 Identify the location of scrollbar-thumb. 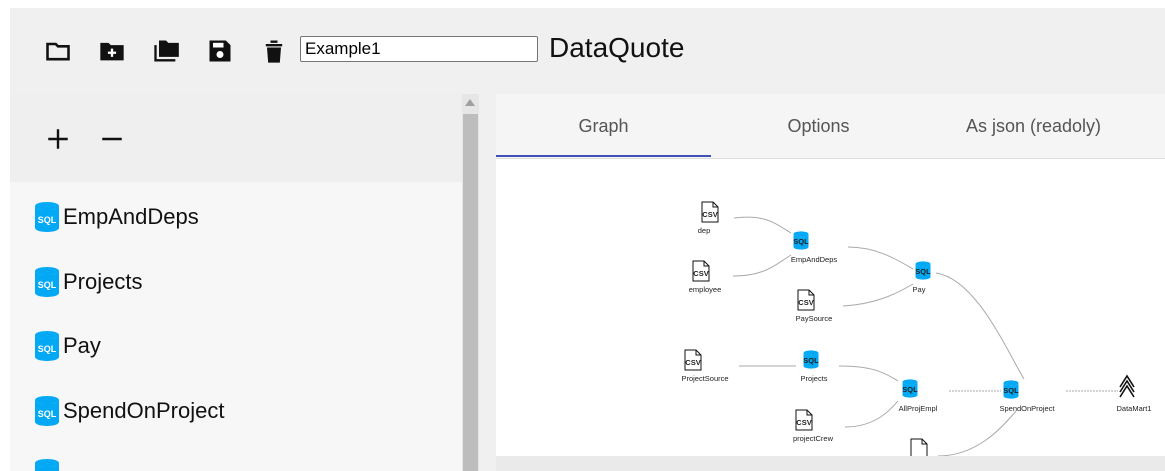
(470, 292).